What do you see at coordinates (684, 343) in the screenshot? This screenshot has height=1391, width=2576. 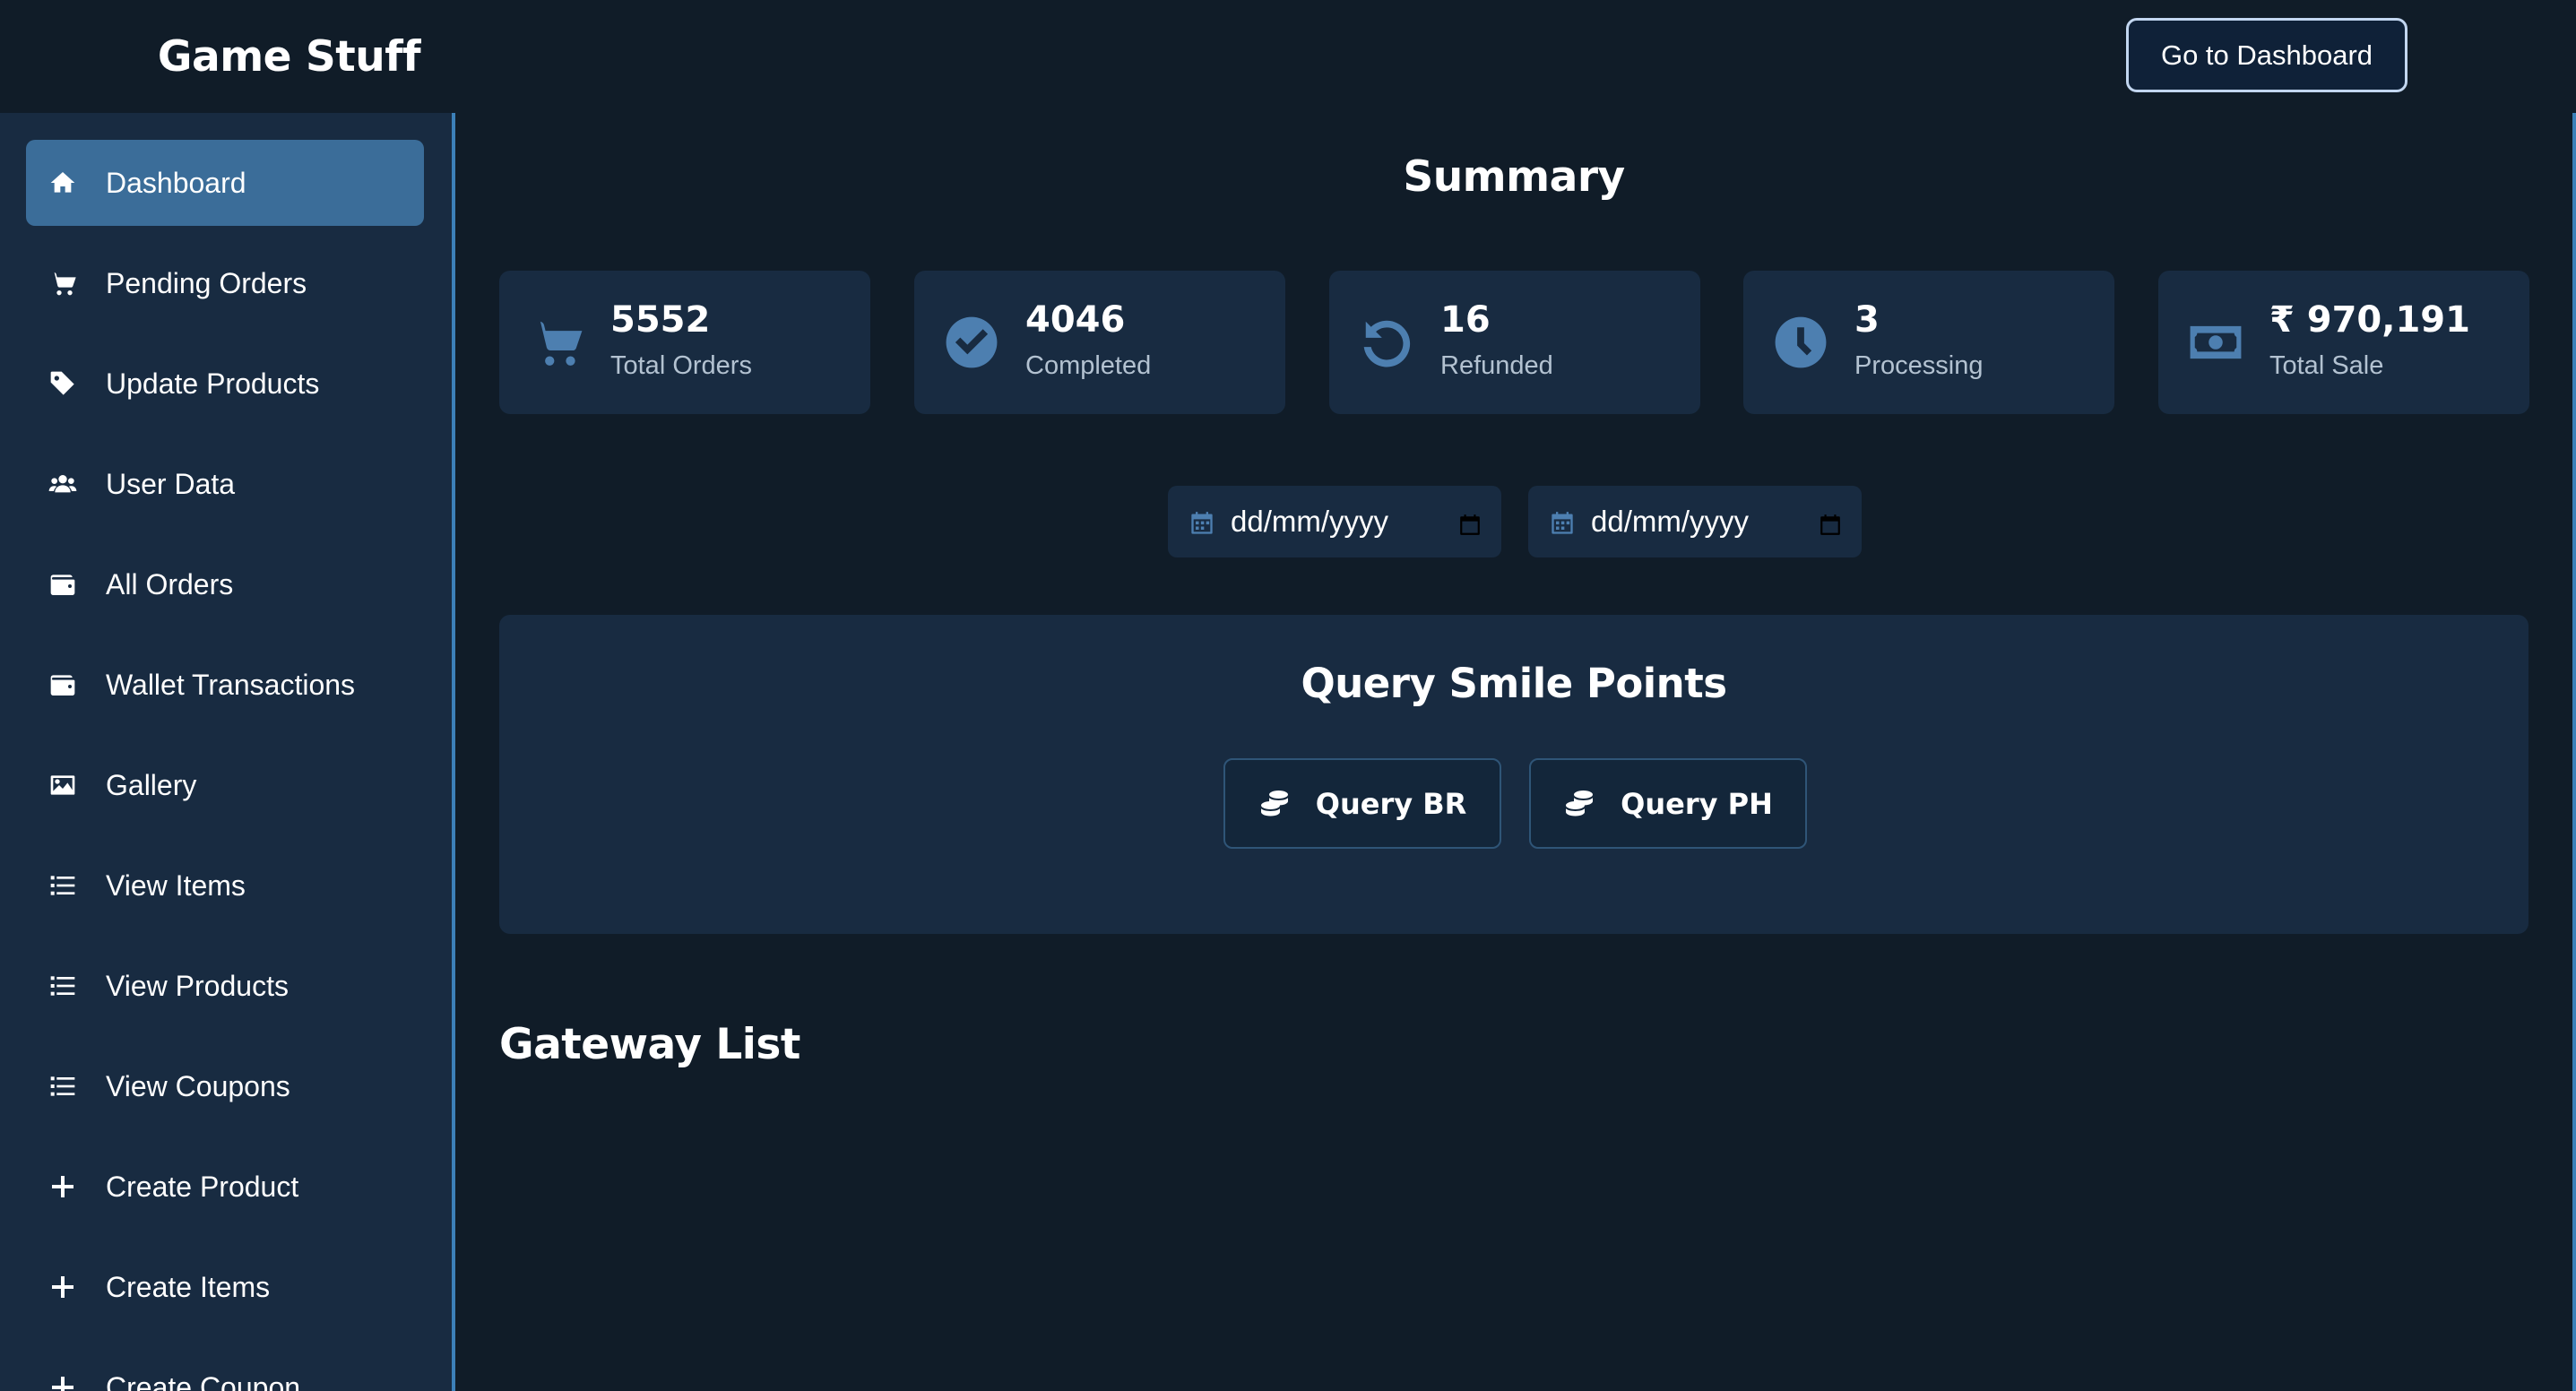 I see `stat-card-total-orders: 5552 Total Orders` at bounding box center [684, 343].